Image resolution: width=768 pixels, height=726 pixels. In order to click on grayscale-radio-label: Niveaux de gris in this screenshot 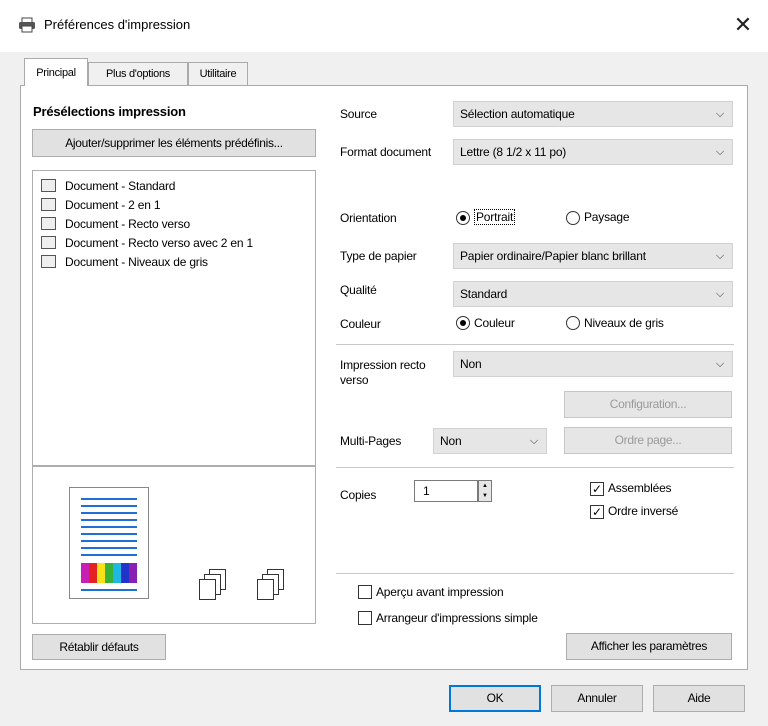, I will do `click(624, 323)`.